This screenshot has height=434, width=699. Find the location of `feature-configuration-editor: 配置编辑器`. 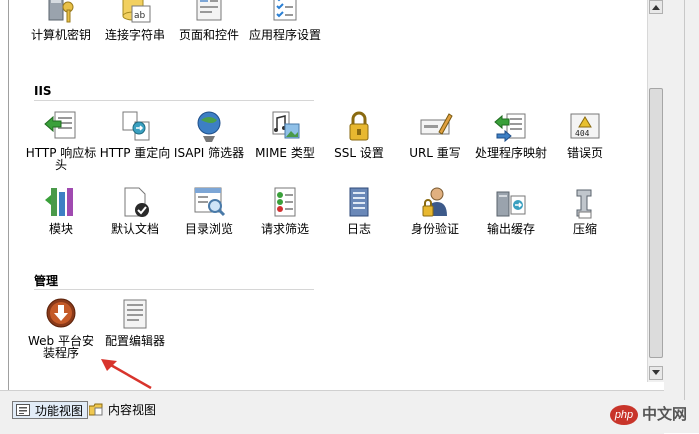

feature-configuration-editor: 配置编辑器 is located at coordinates (135, 322).